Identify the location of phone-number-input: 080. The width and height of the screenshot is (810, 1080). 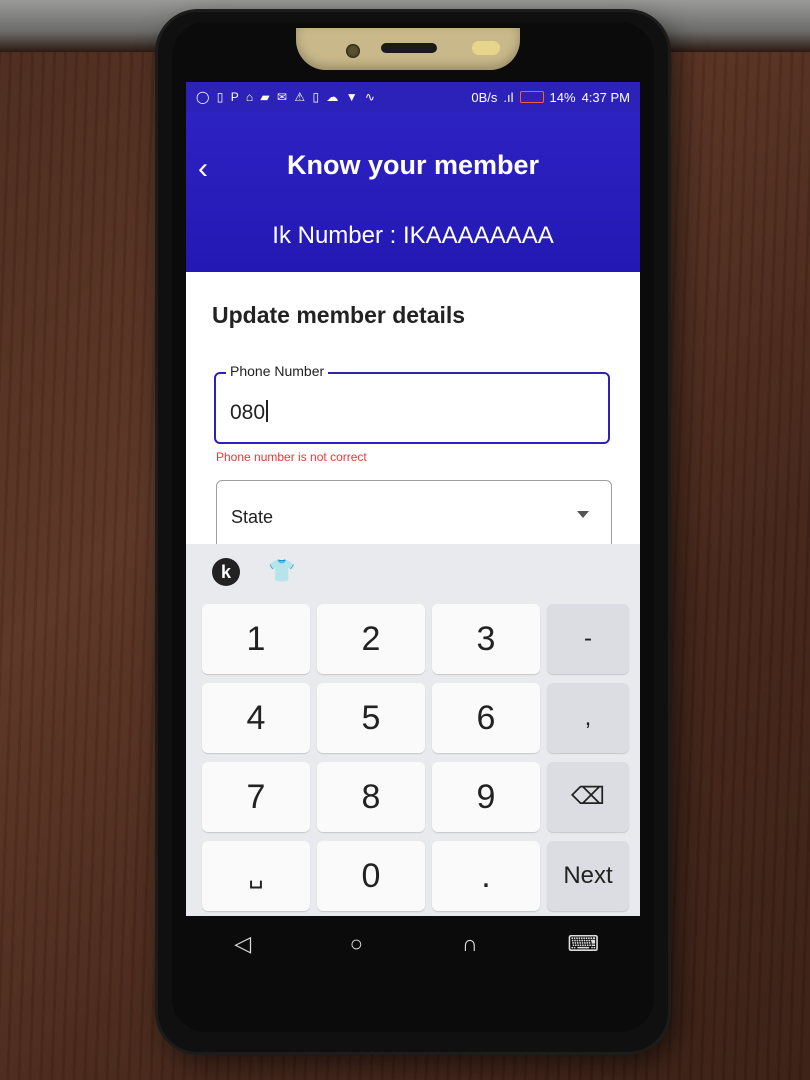
(249, 412).